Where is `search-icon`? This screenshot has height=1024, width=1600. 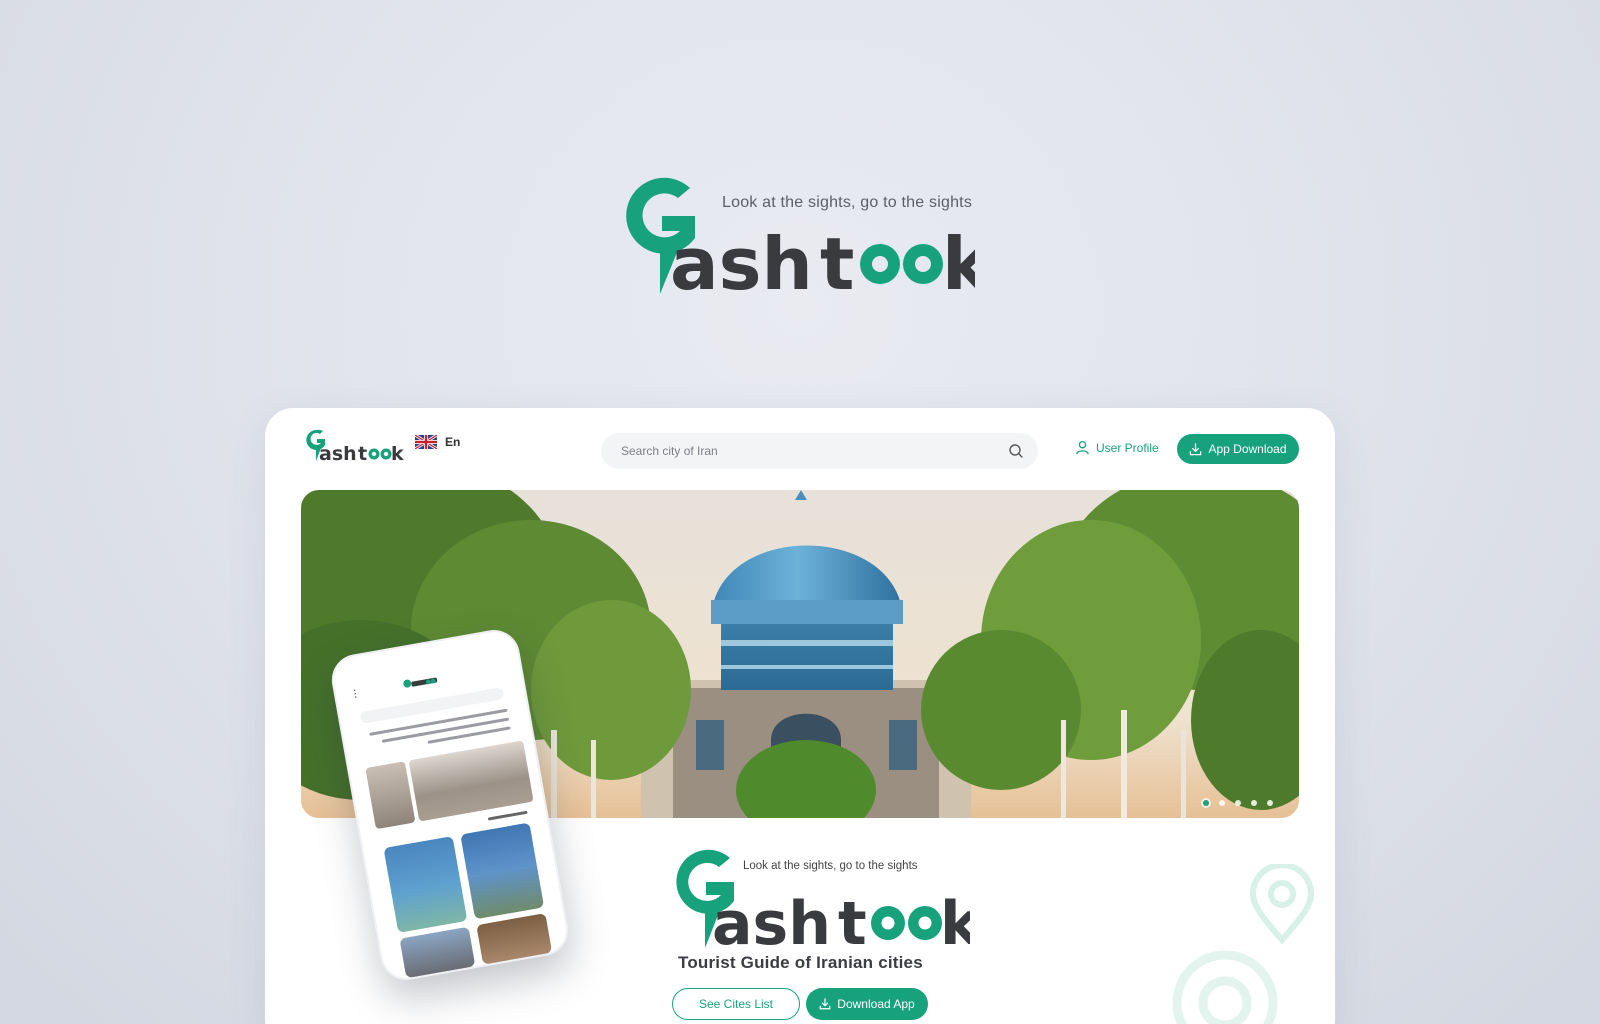 search-icon is located at coordinates (1016, 451).